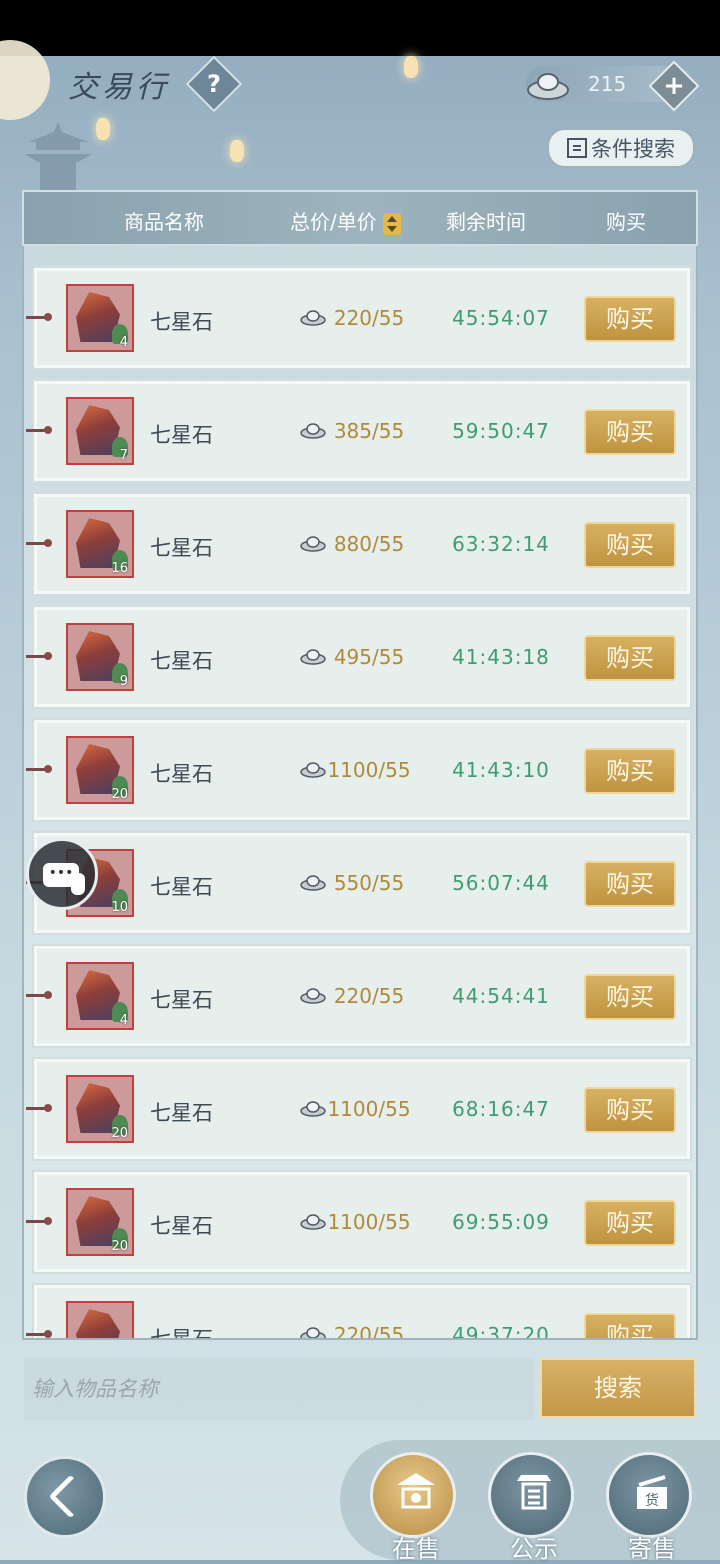 The width and height of the screenshot is (720, 1564). I want to click on goods-box-icon: 货, so click(652, 1492).